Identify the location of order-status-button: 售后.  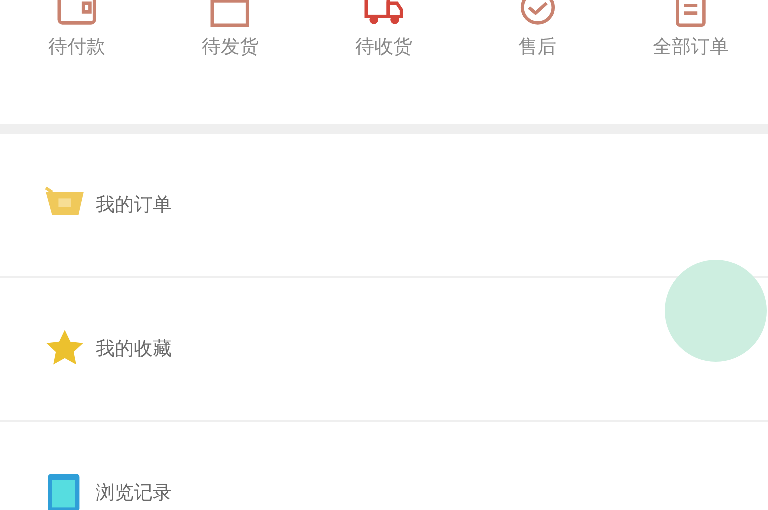
(537, 47).